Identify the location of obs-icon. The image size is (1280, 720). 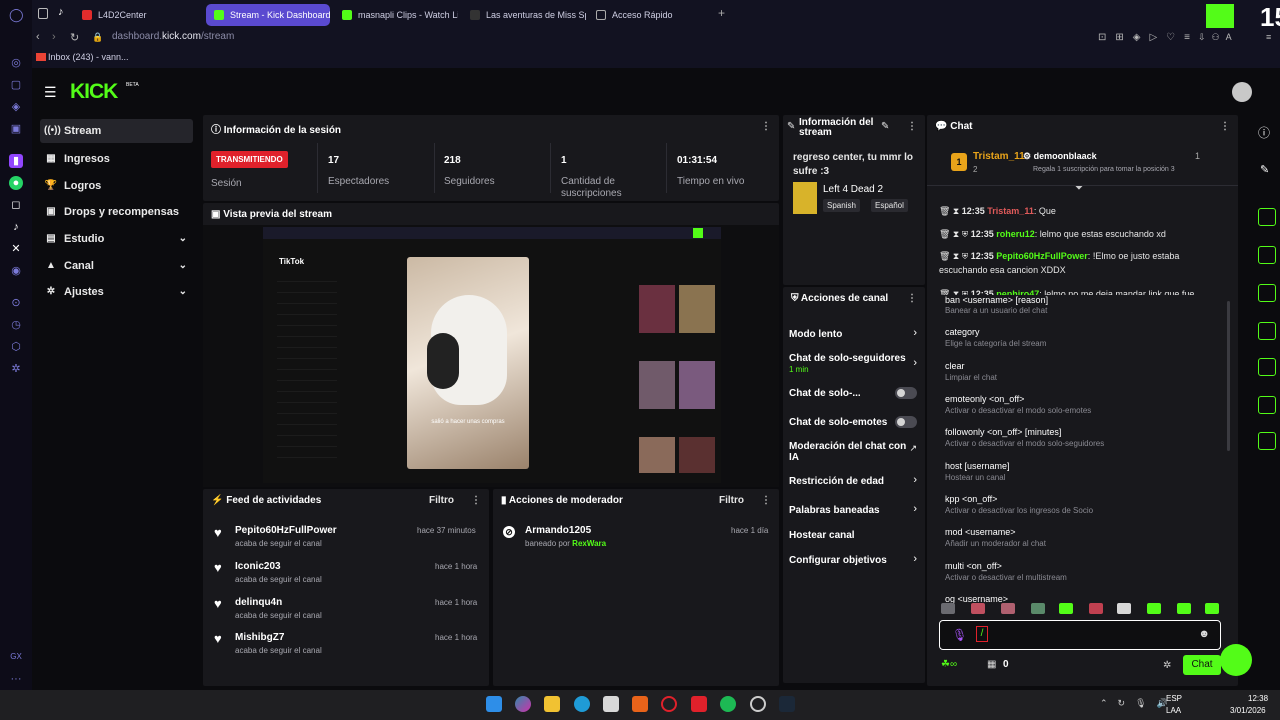
(758, 704).